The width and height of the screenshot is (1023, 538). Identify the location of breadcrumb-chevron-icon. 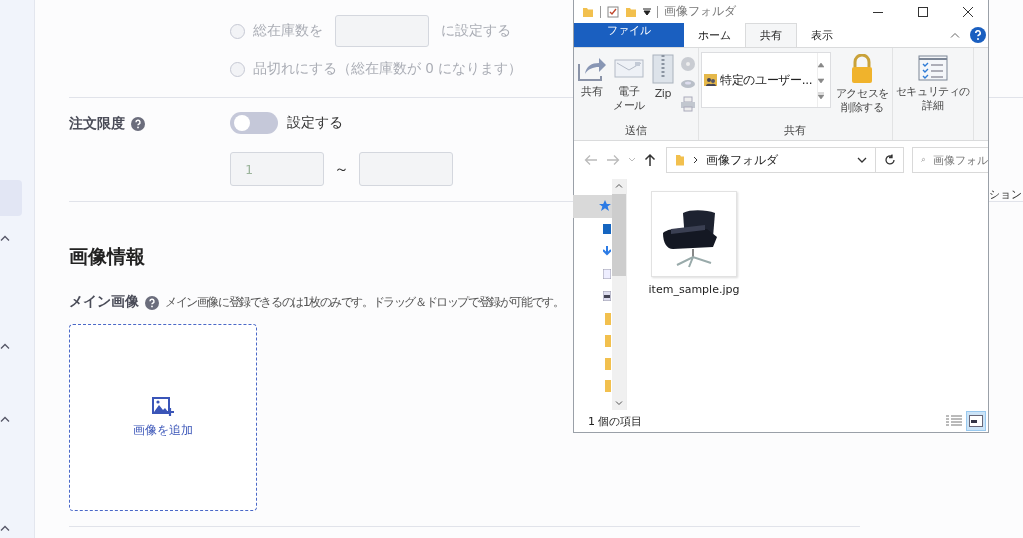
(695, 160).